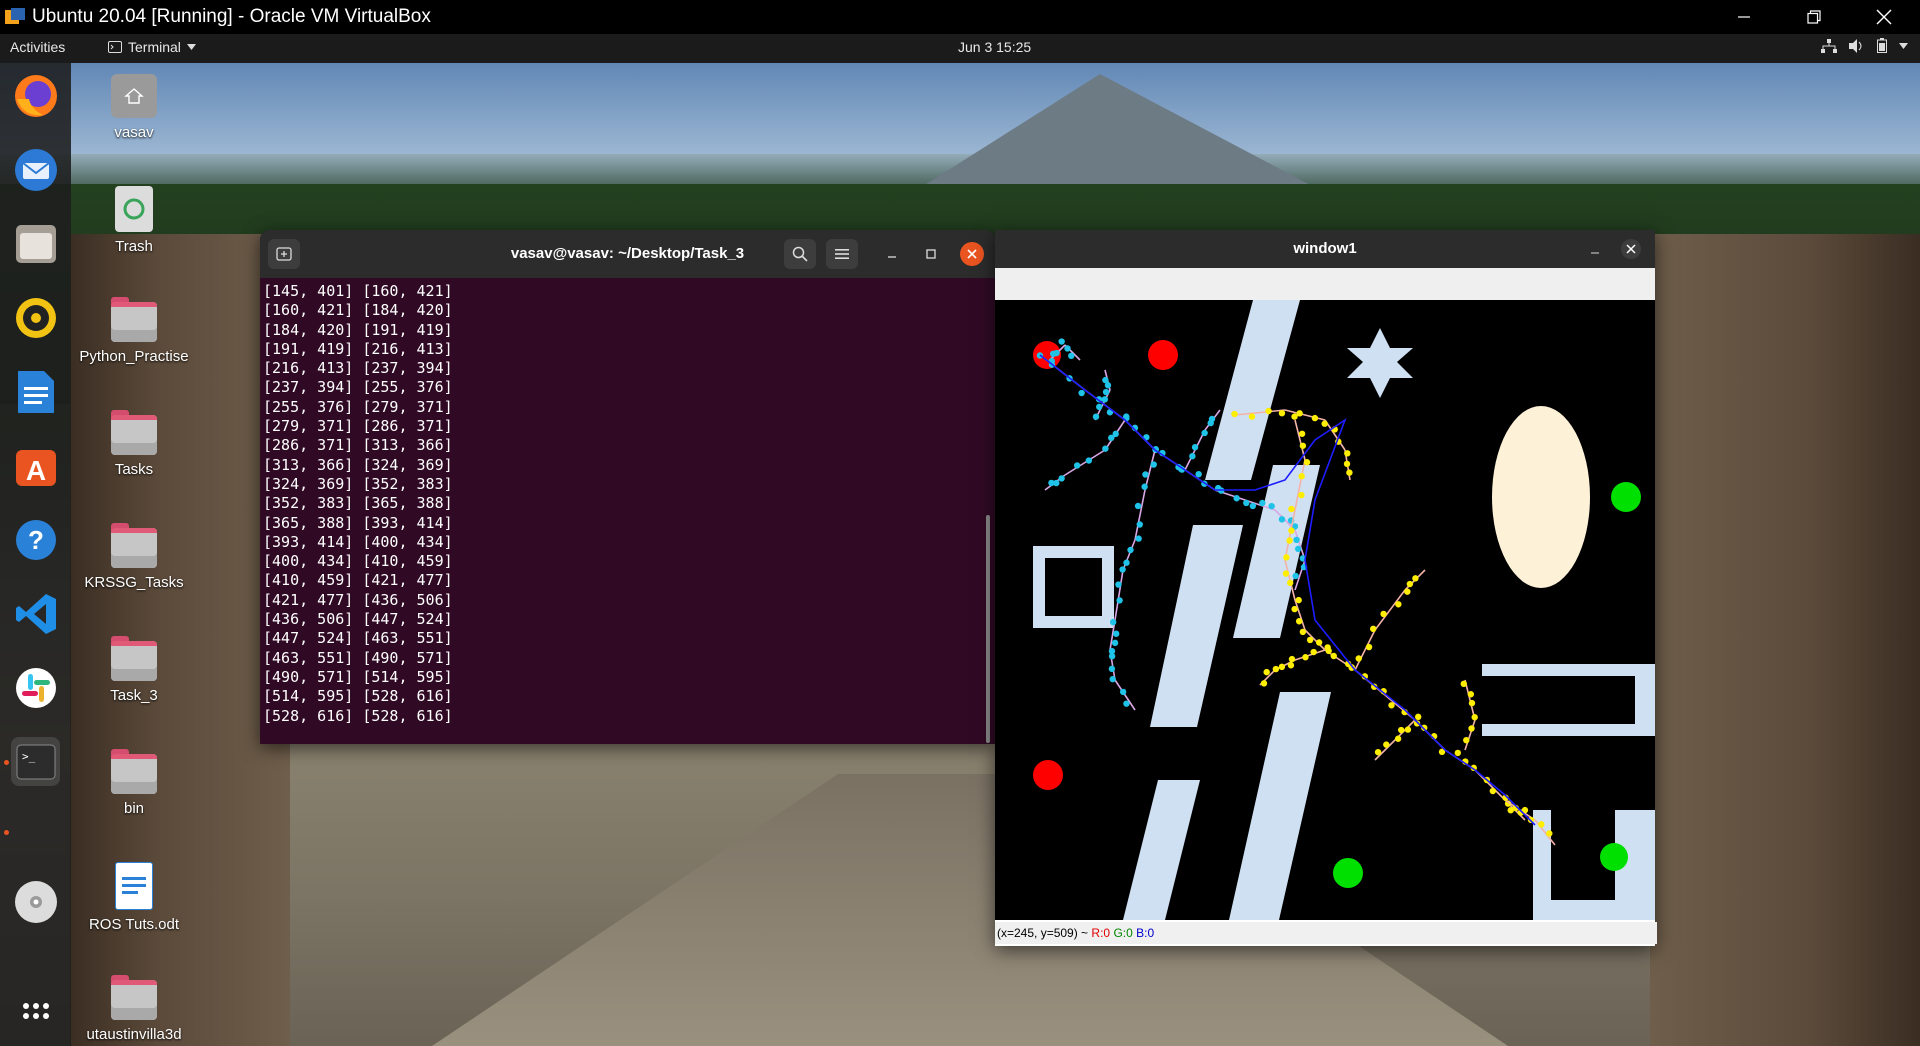  I want to click on terminal-line: [255, 376] [279, 371], so click(358, 406).